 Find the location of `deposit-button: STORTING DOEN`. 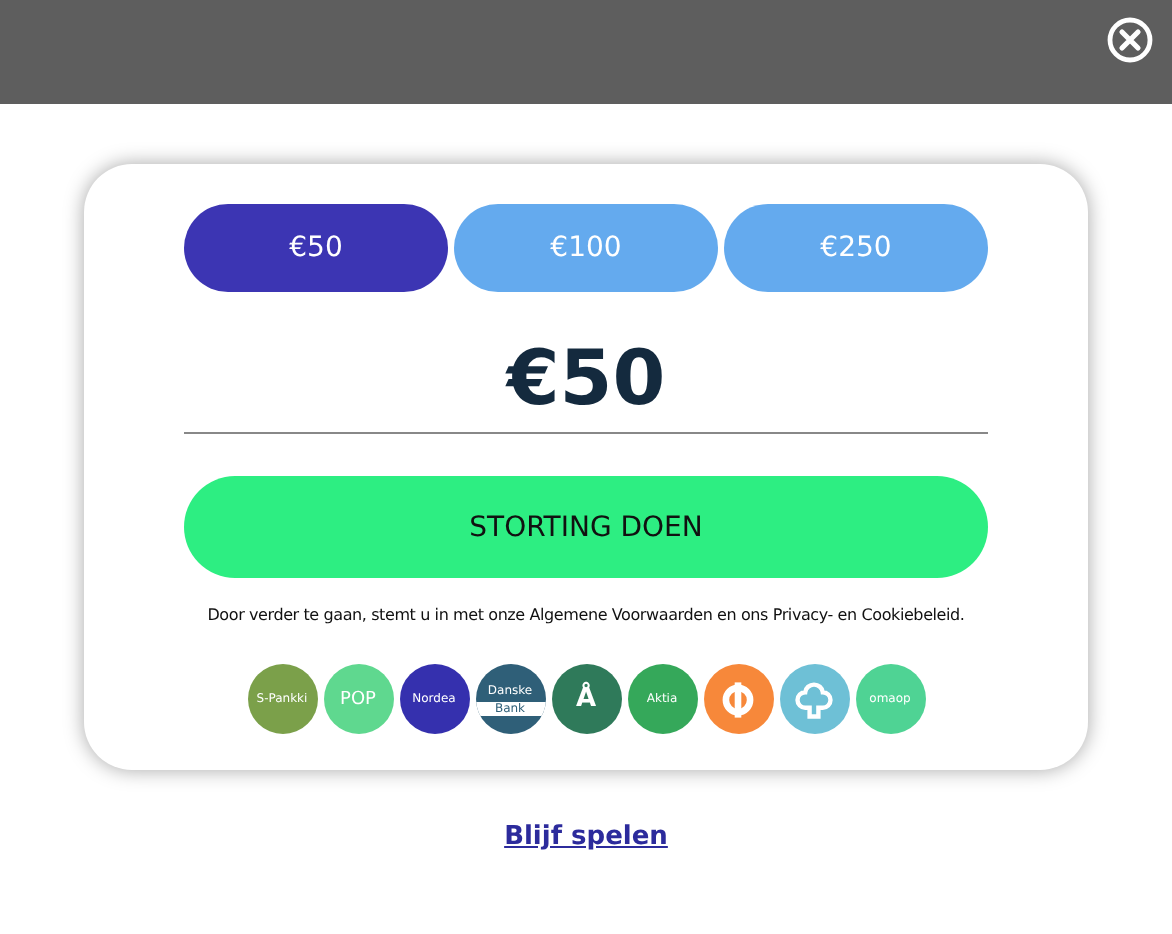

deposit-button: STORTING DOEN is located at coordinates (586, 527).